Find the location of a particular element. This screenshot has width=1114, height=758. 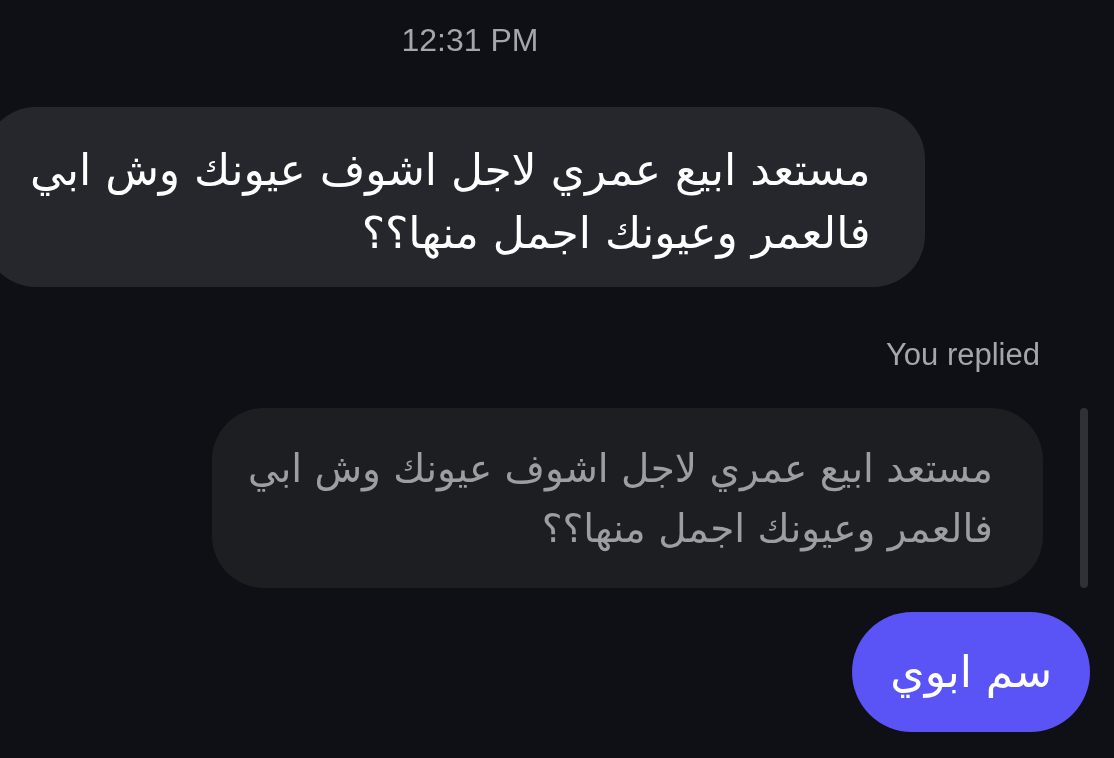

message-timestamp: 12:31 PM is located at coordinates (470, 40).